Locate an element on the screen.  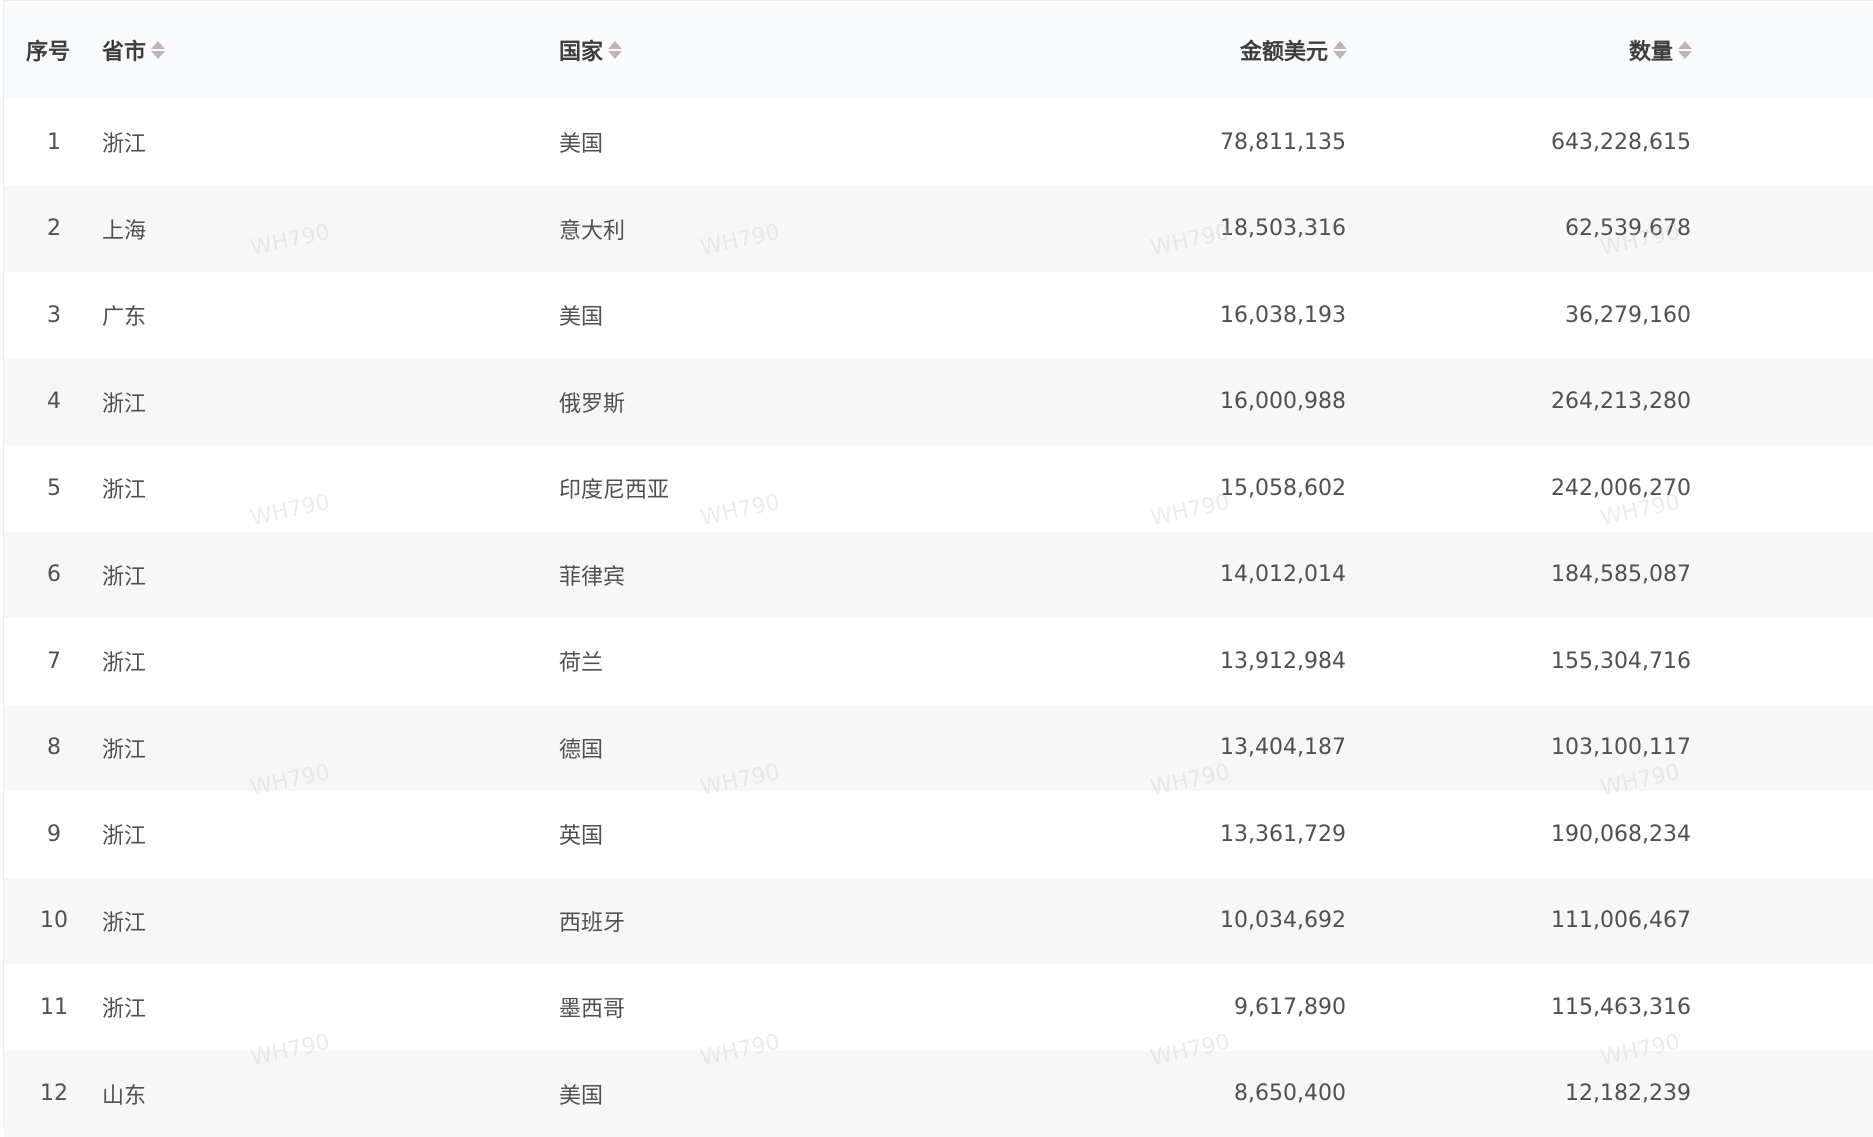
cell-index: 7 is located at coordinates (54, 661).